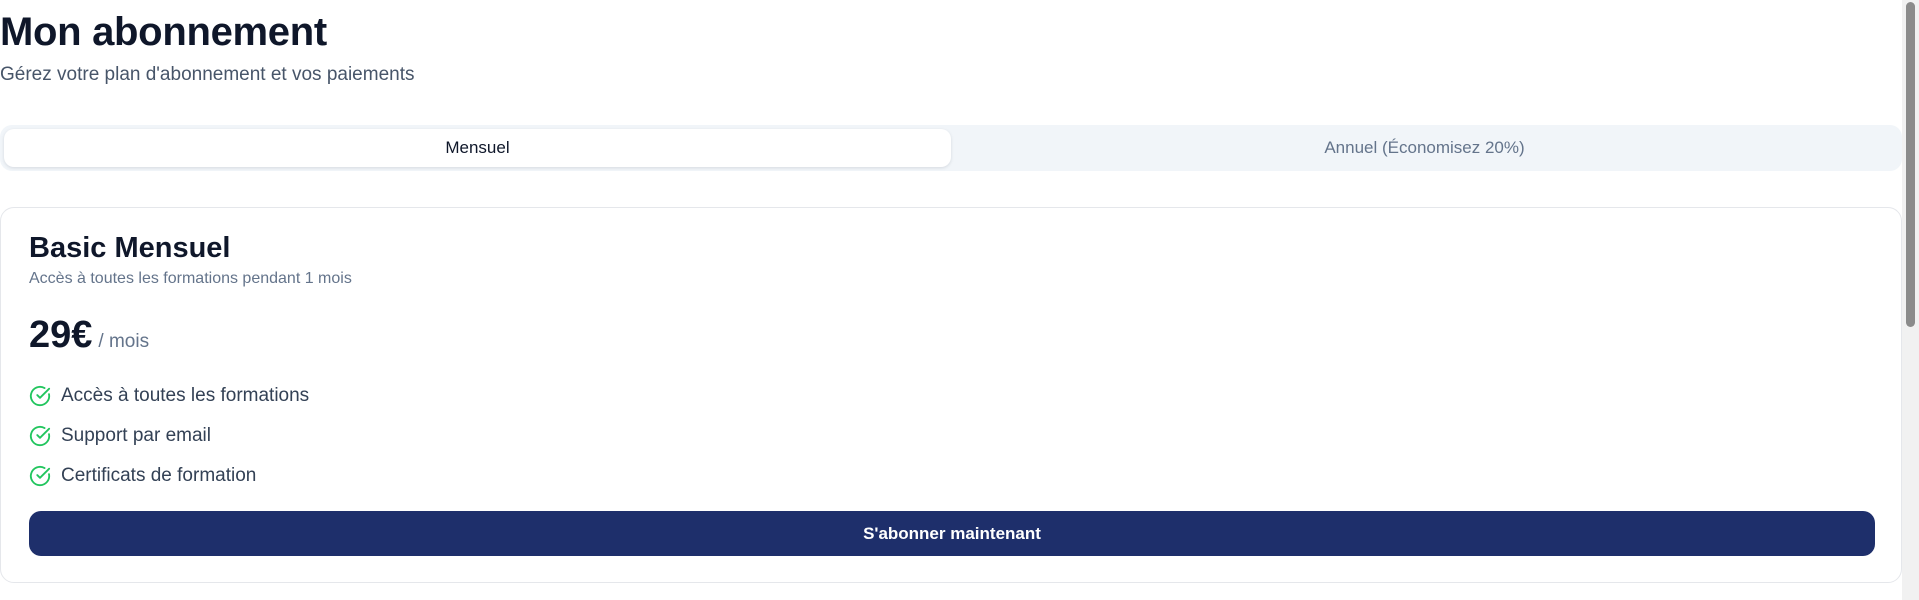 The height and width of the screenshot is (600, 1919). I want to click on vertical-scrollbar, so click(1910, 300).